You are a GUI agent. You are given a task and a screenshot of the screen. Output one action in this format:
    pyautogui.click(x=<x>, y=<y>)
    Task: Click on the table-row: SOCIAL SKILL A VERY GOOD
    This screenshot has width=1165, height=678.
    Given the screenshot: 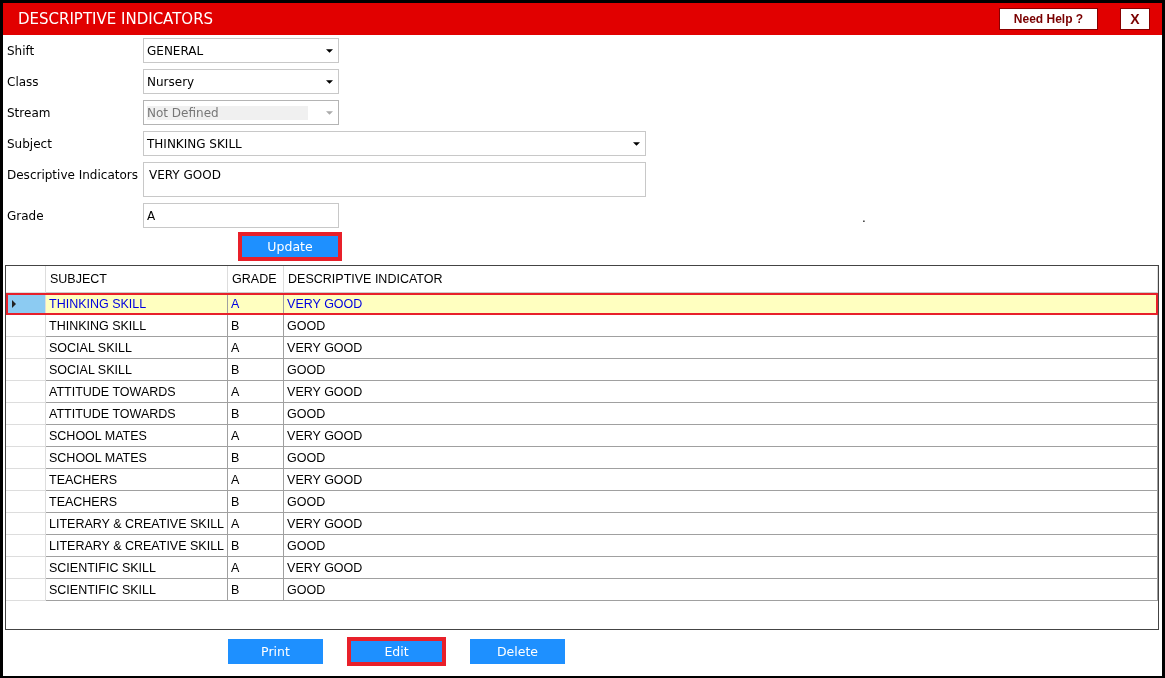 What is the action you would take?
    pyautogui.click(x=582, y=347)
    